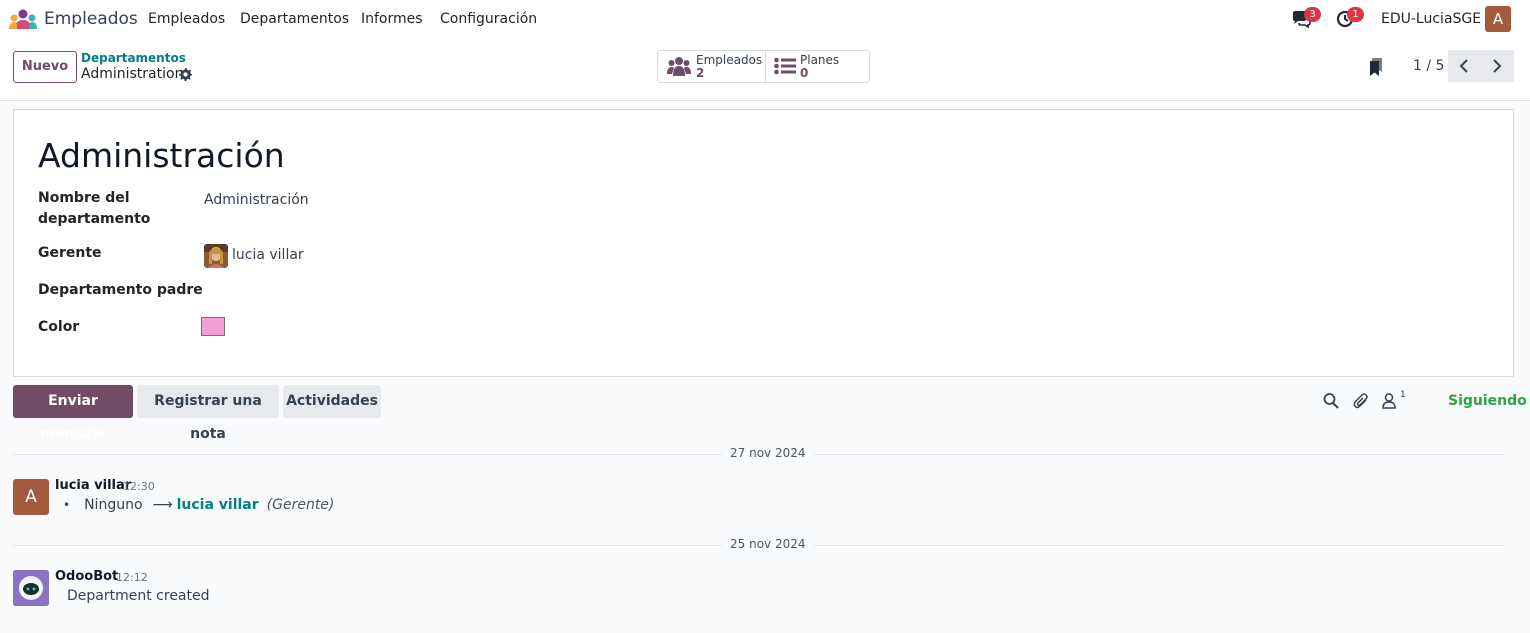 This screenshot has width=1530, height=633. What do you see at coordinates (785, 66) in the screenshot?
I see `list-icon` at bounding box center [785, 66].